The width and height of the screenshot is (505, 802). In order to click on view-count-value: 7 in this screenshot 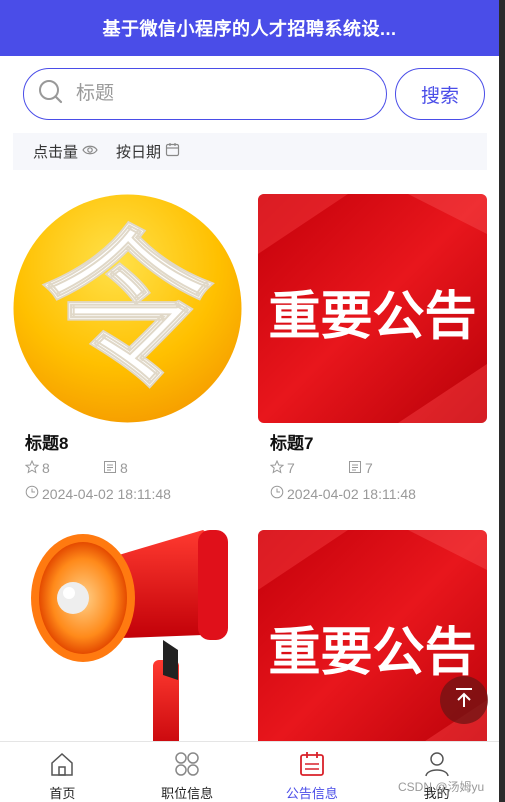, I will do `click(369, 468)`.